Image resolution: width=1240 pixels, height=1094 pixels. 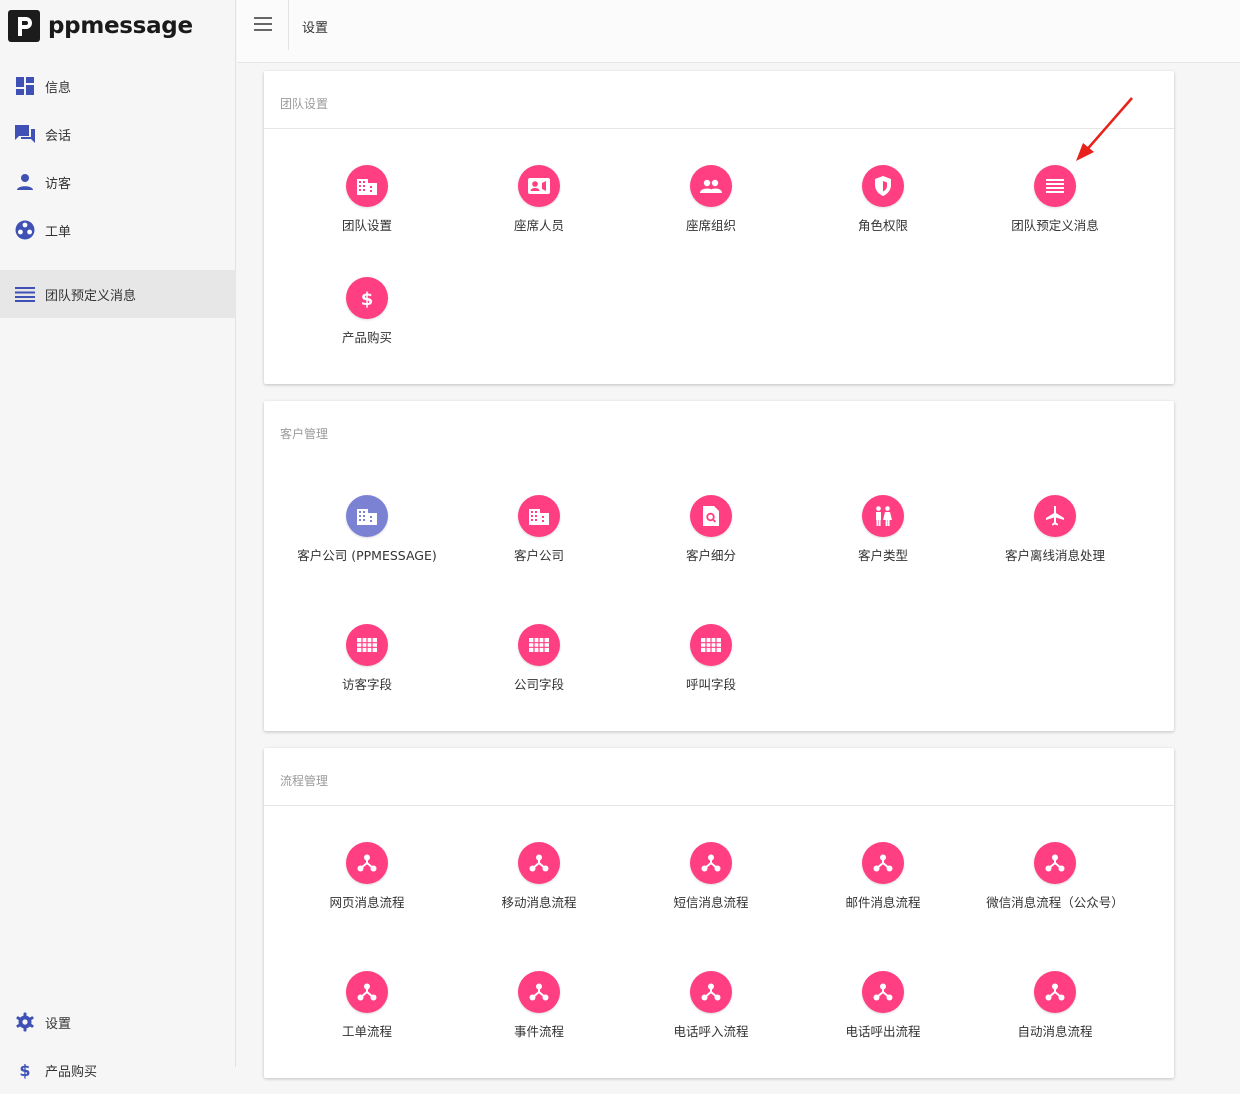 I want to click on people-icon, so click(x=711, y=186).